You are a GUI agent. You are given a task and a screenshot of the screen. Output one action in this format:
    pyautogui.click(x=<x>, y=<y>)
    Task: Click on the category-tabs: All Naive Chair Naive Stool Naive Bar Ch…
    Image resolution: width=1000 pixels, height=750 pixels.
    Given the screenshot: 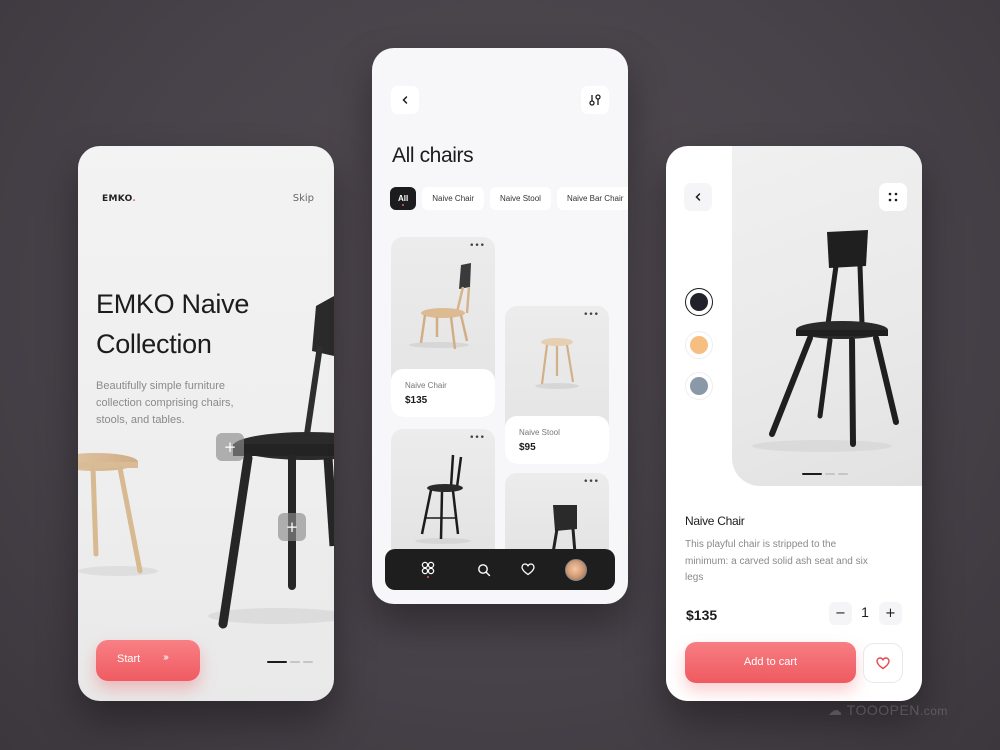 What is the action you would take?
    pyautogui.click(x=509, y=198)
    